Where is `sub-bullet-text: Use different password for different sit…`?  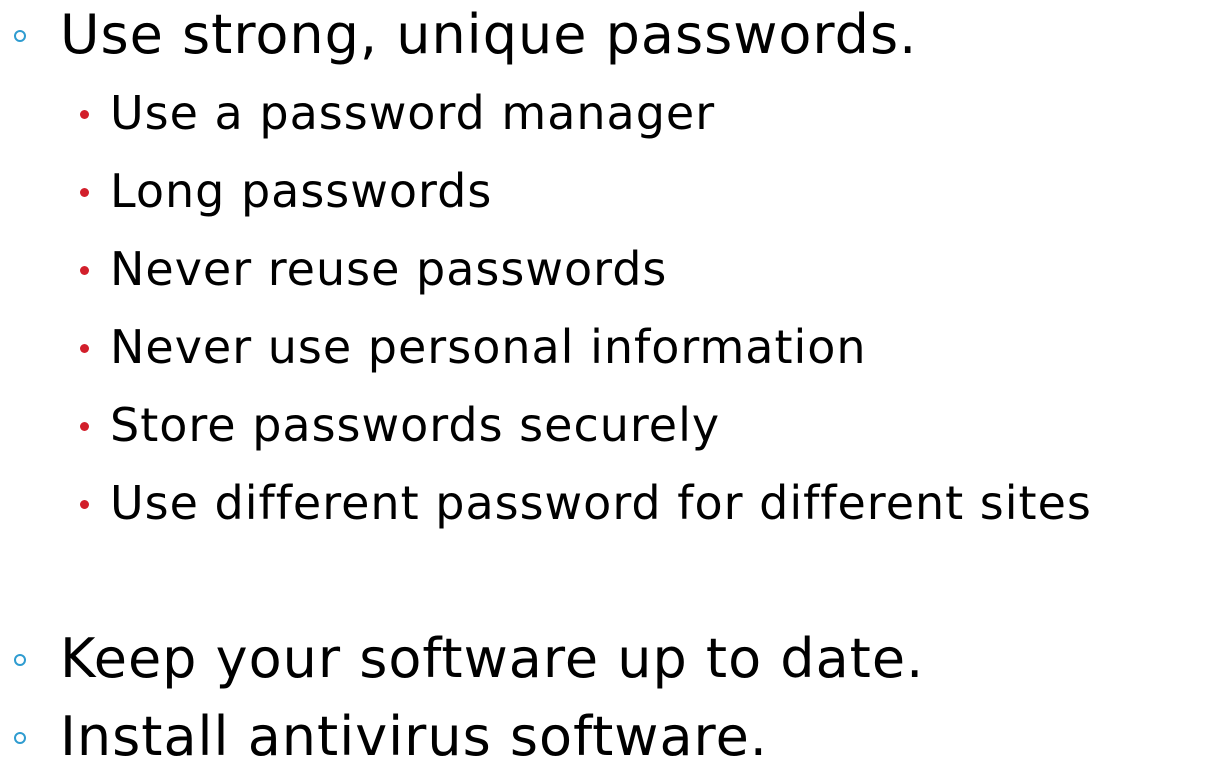
sub-bullet-text: Use different password for different sit… is located at coordinates (601, 503).